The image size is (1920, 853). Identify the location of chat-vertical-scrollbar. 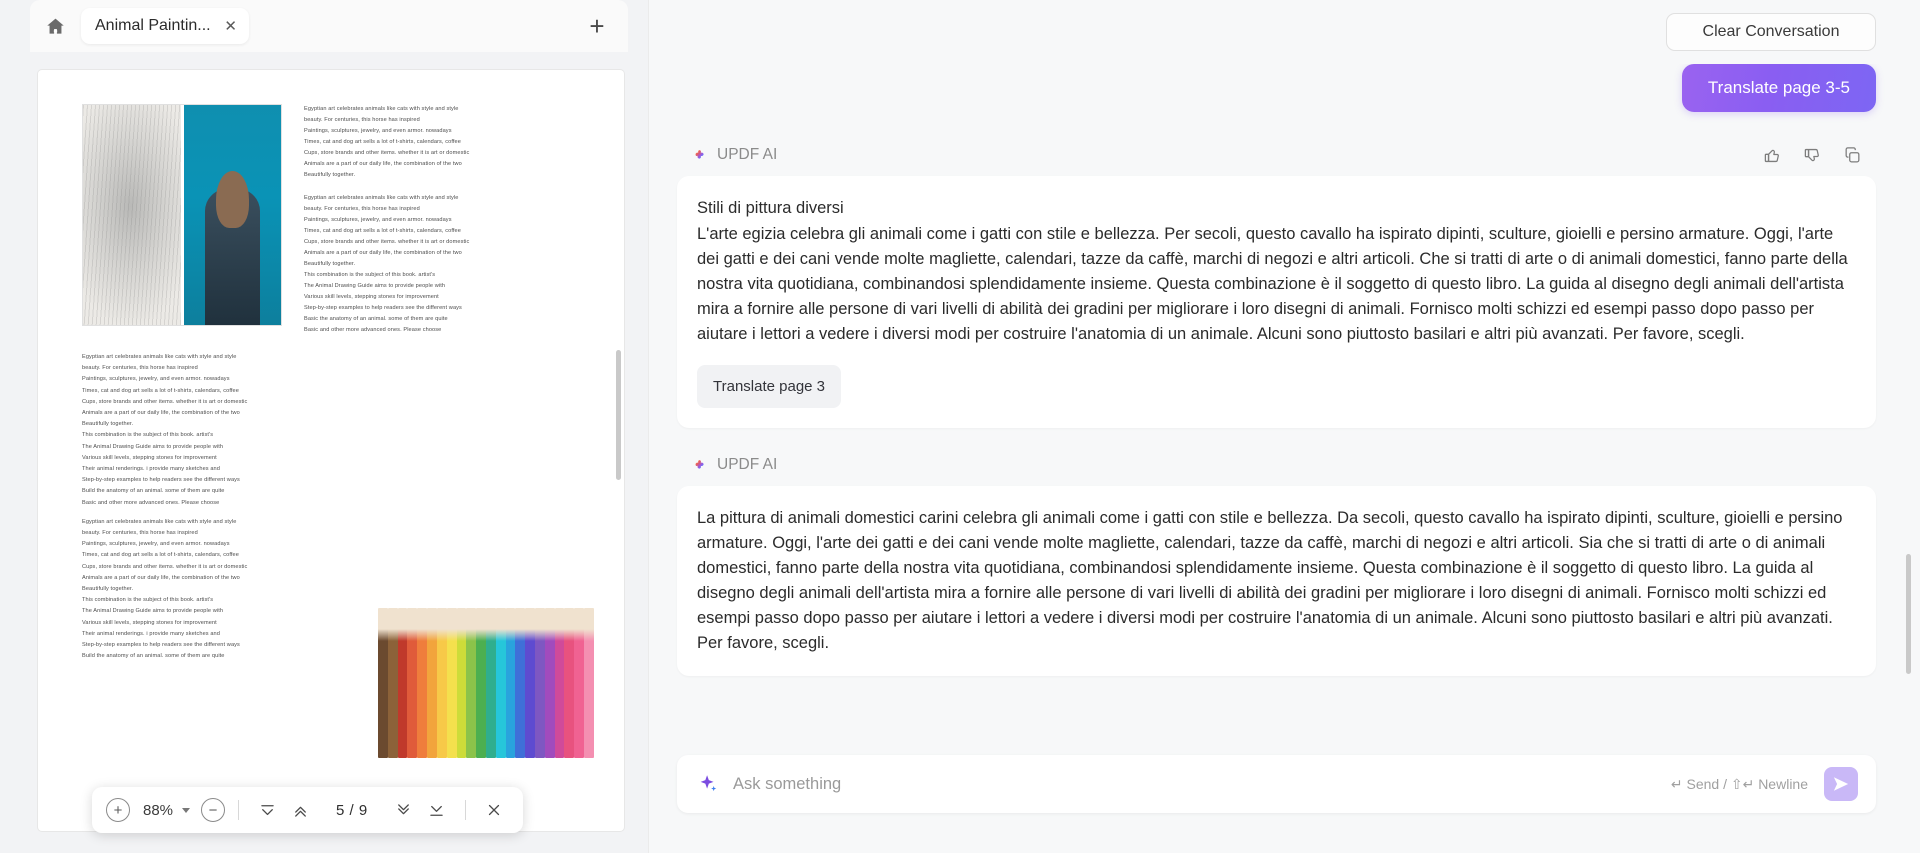
(1908, 614).